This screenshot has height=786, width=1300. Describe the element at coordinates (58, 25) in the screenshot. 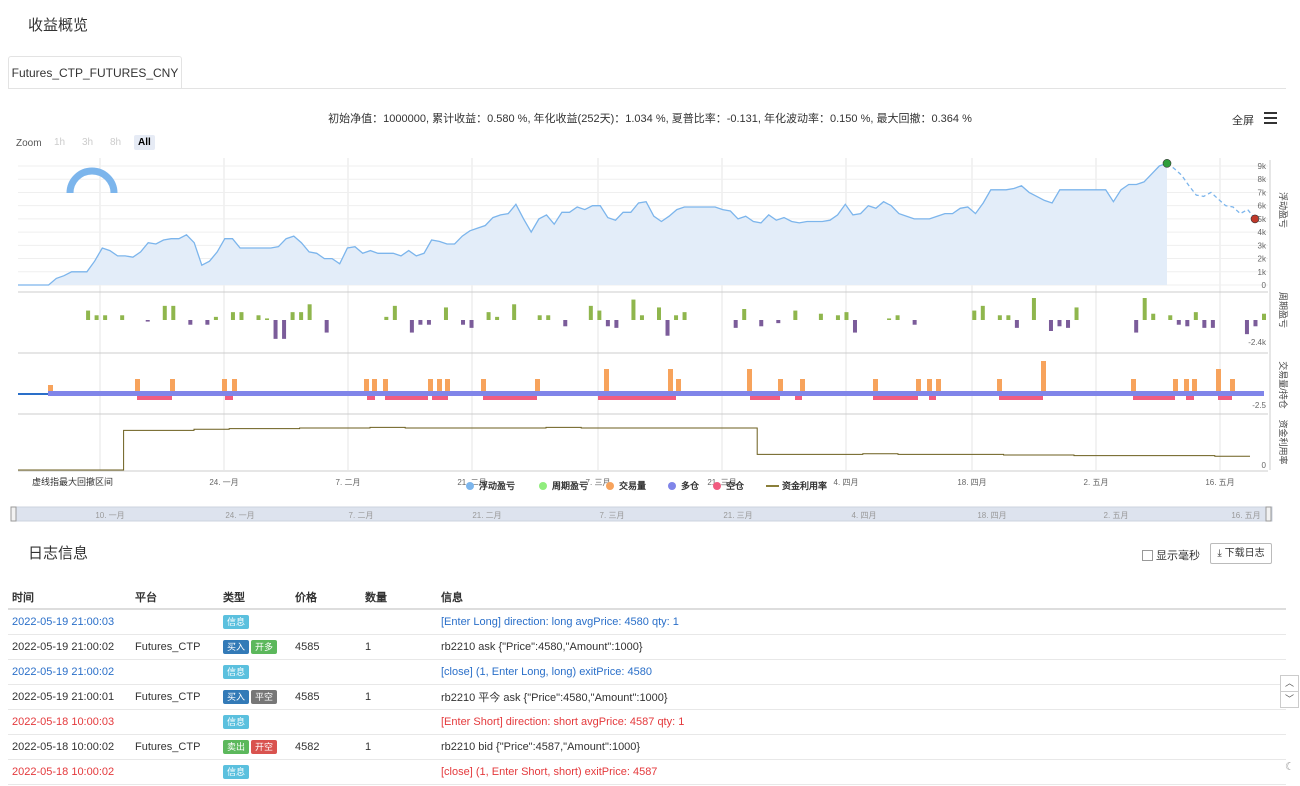

I see `overview-title: 收益概览` at that location.